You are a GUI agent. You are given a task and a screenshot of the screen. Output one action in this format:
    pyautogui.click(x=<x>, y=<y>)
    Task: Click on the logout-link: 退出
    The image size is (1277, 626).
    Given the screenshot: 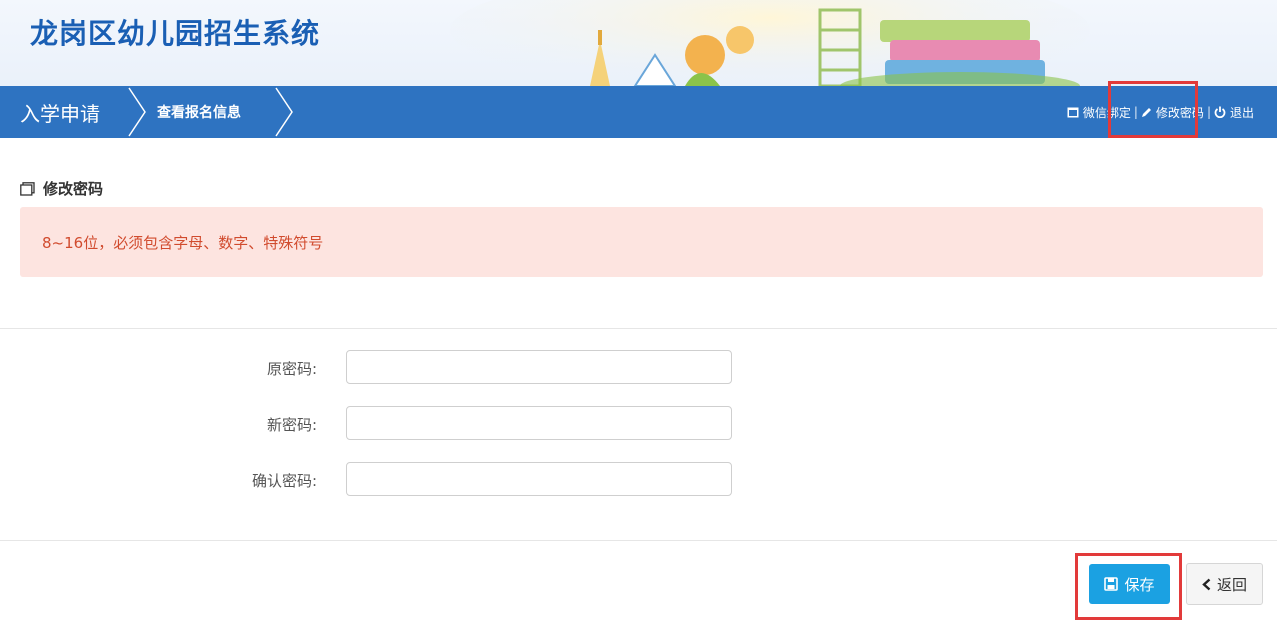 What is the action you would take?
    pyautogui.click(x=1234, y=112)
    